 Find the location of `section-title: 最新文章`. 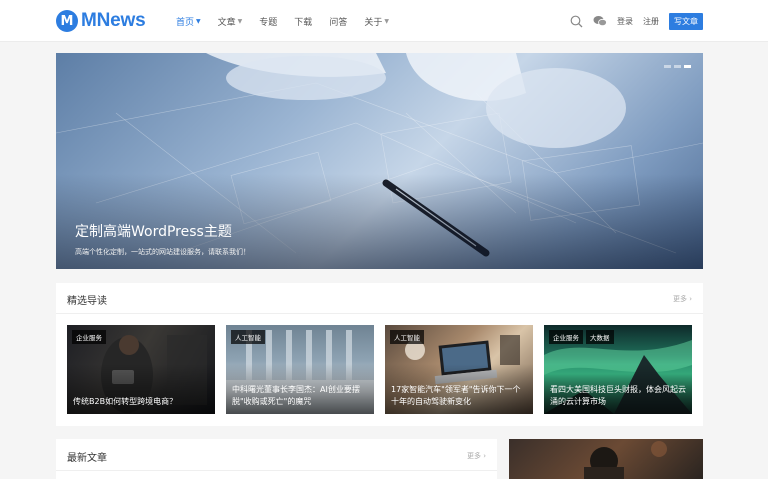

section-title: 最新文章 is located at coordinates (87, 458).